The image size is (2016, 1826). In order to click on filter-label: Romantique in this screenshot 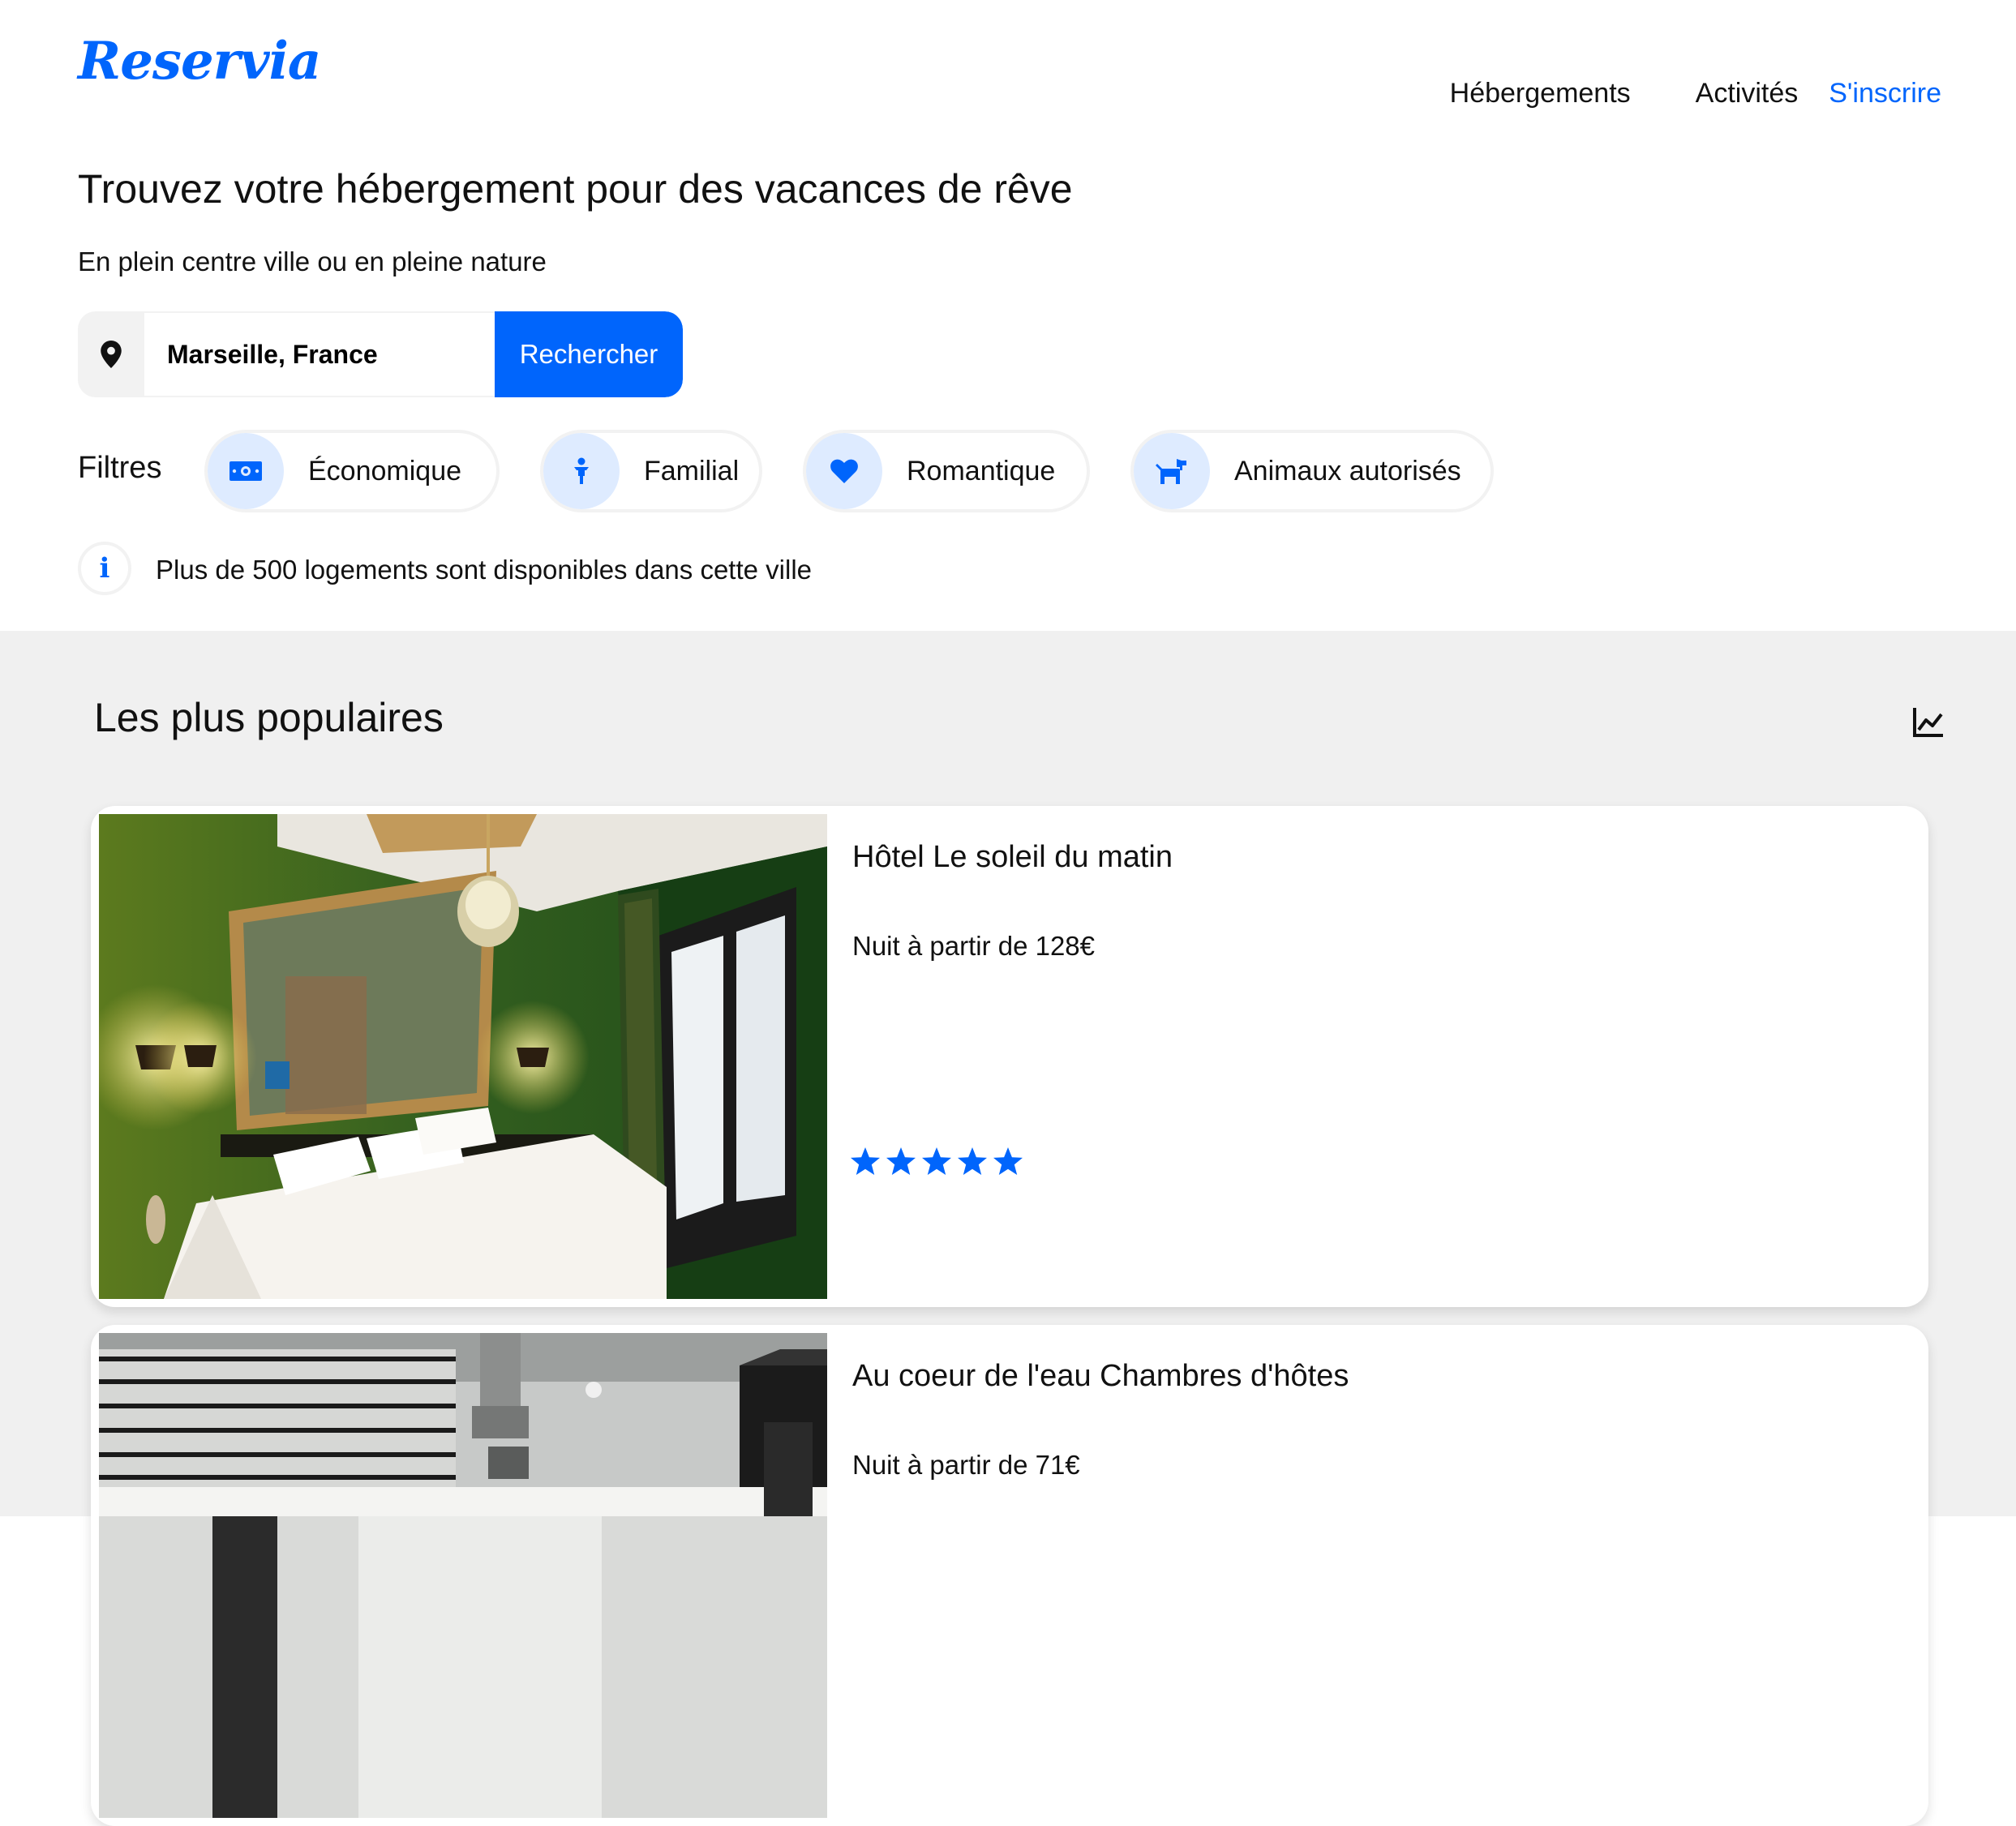, I will do `click(982, 471)`.